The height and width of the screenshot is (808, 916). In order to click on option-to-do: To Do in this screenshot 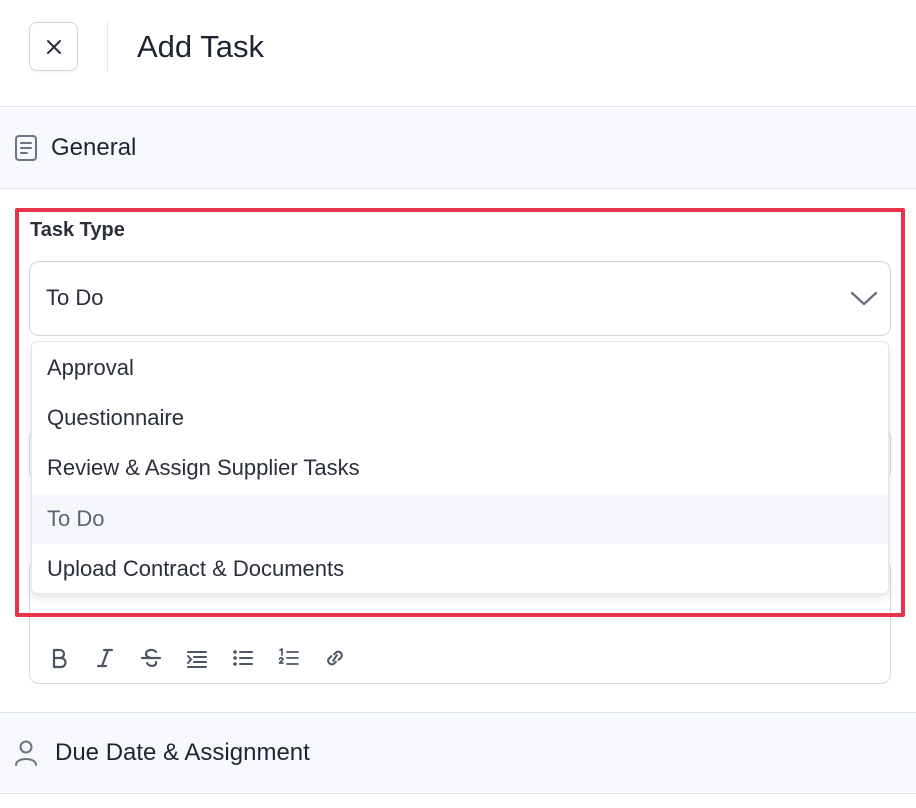, I will do `click(460, 519)`.